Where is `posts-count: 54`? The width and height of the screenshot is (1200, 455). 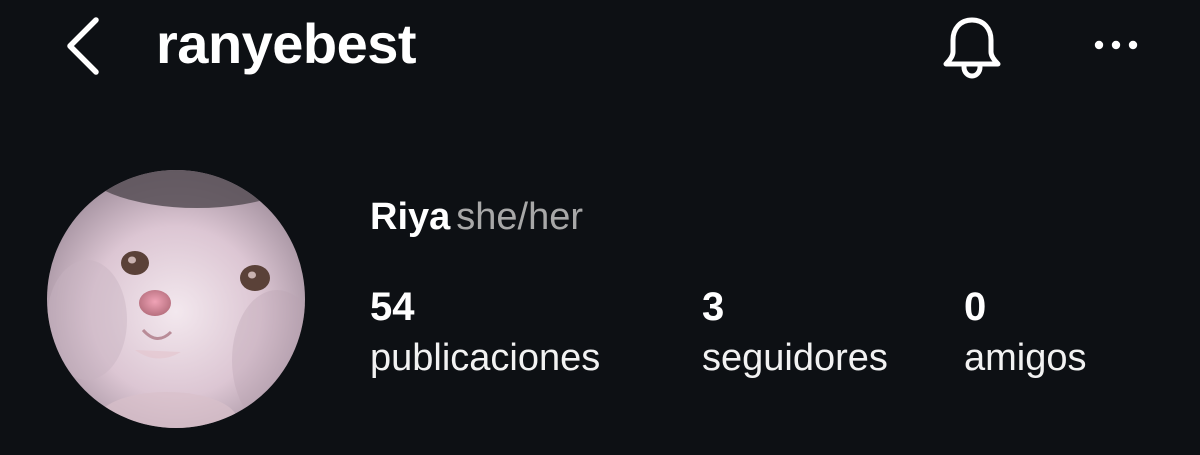
posts-count: 54 is located at coordinates (392, 307).